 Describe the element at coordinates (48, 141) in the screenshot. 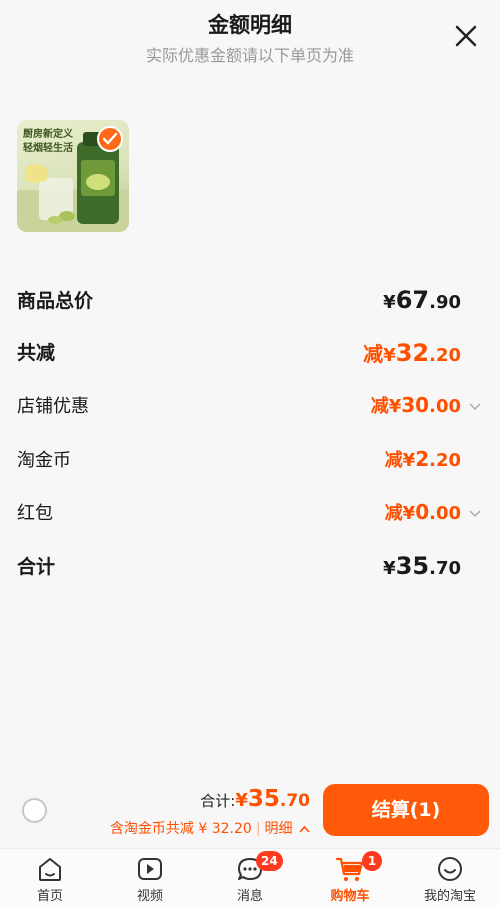

I see `product-caption: 厨房新定义 轻烟轻生活` at that location.